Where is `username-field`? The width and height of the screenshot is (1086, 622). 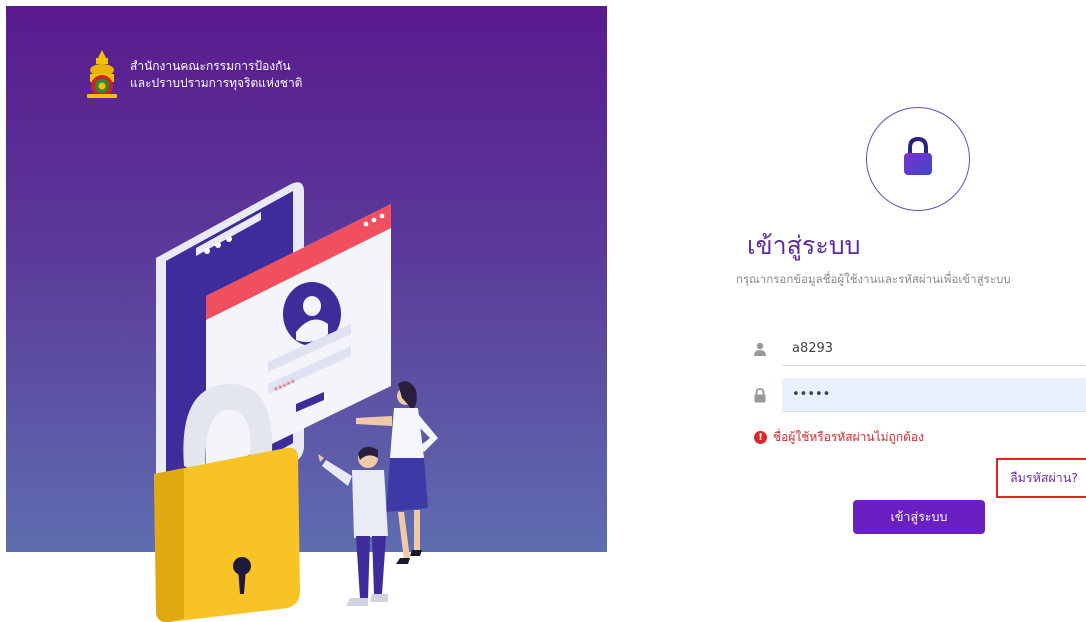 username-field is located at coordinates (918, 349).